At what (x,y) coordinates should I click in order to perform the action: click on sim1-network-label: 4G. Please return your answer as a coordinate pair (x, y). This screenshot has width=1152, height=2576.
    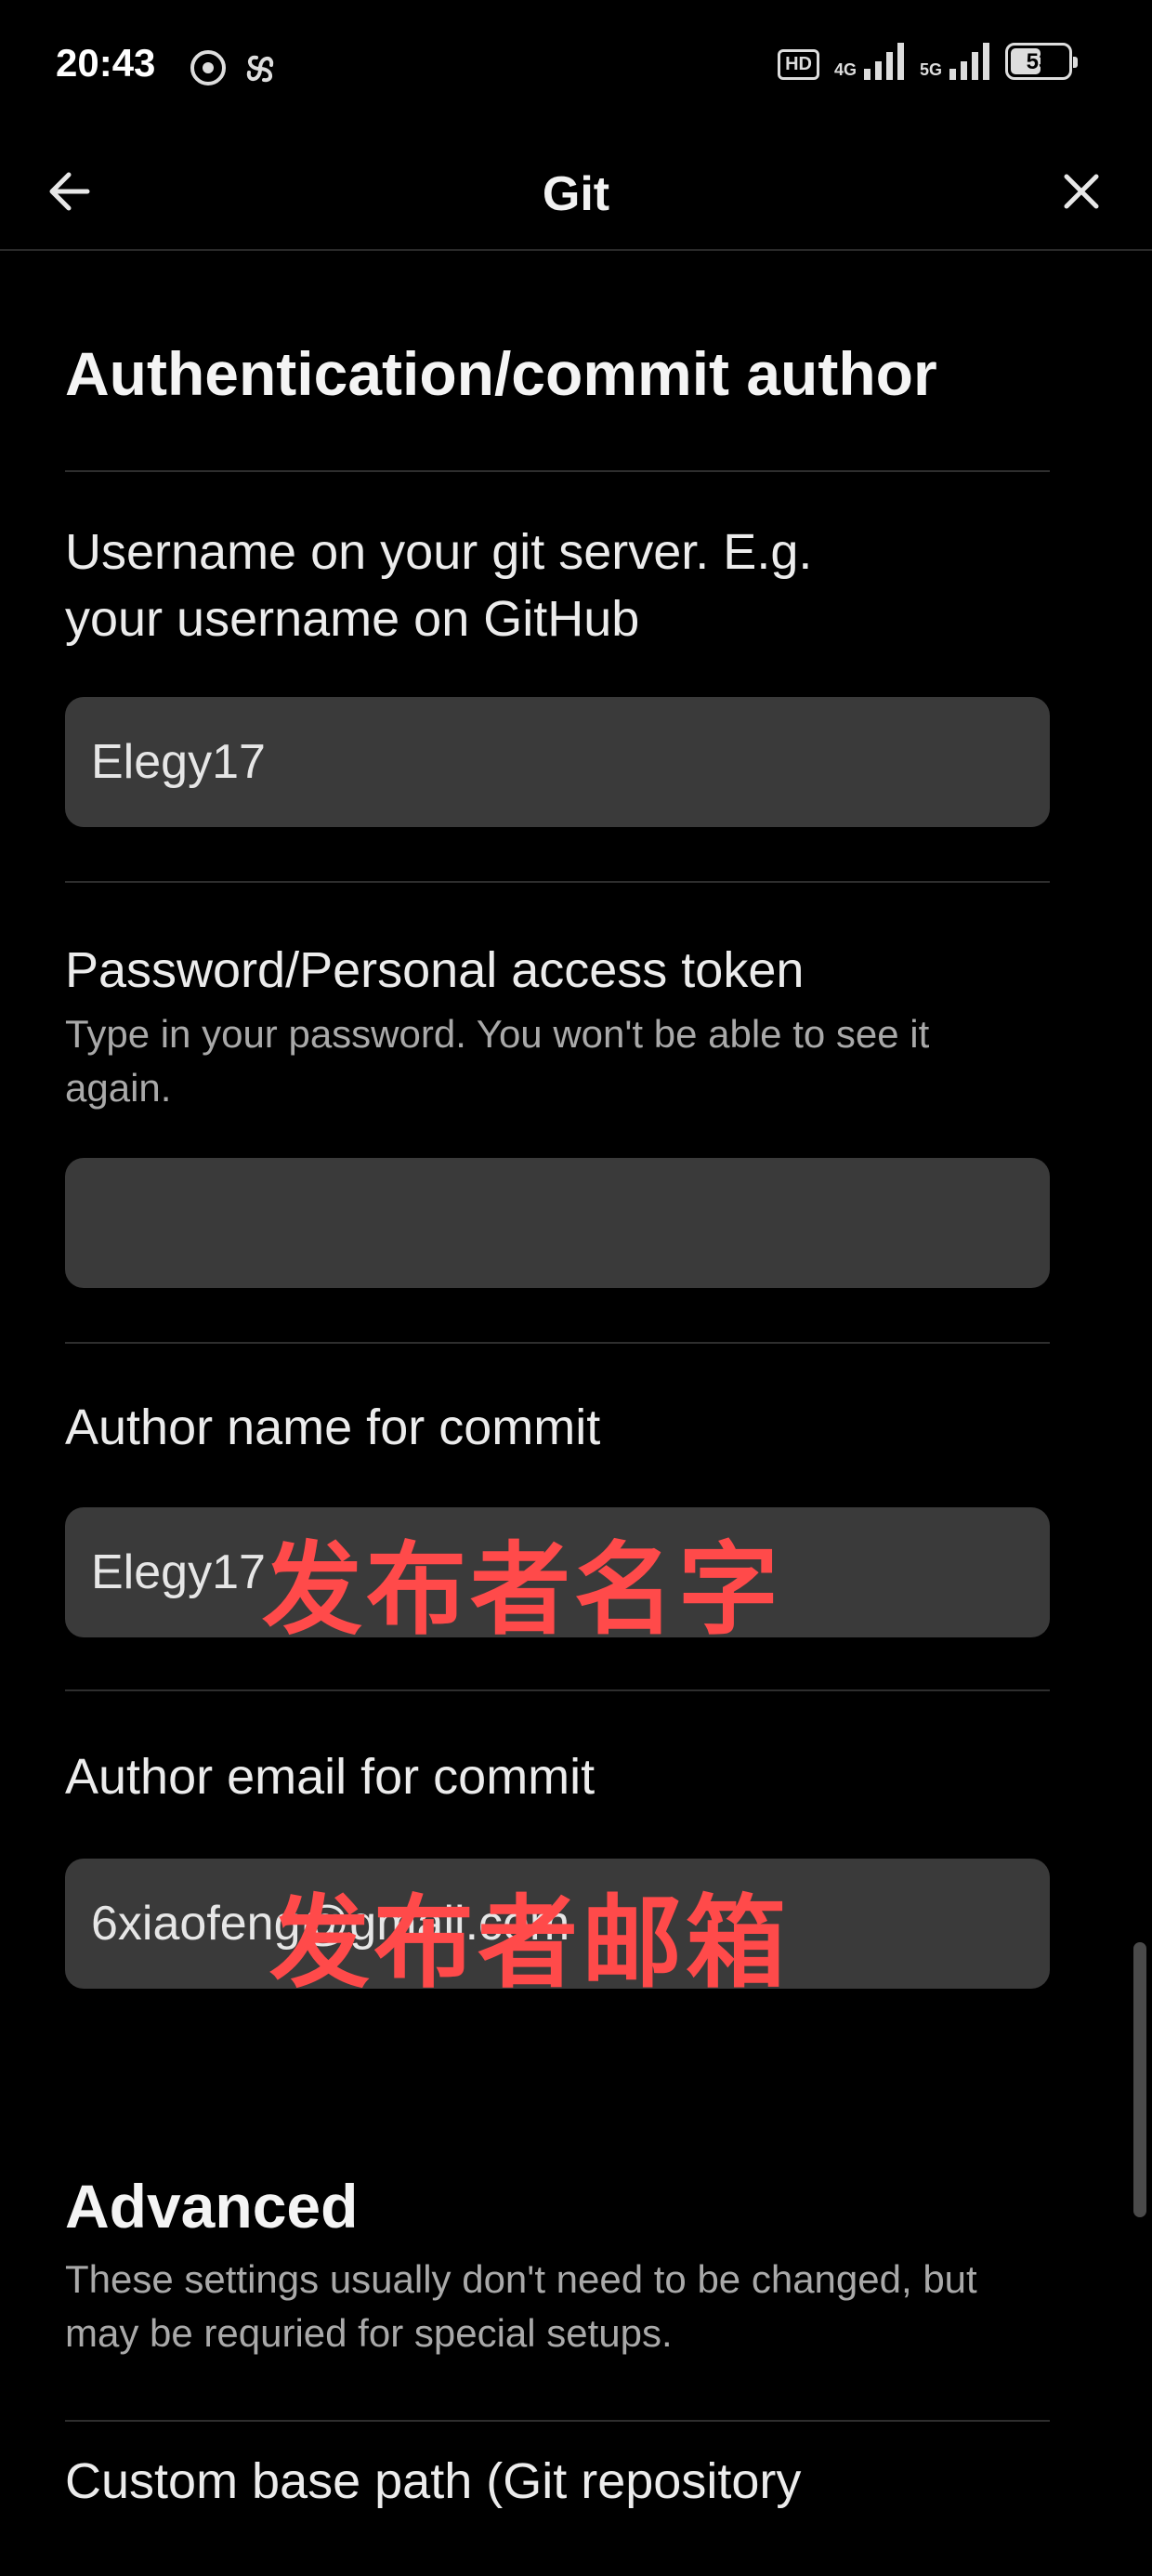
    Looking at the image, I should click on (845, 69).